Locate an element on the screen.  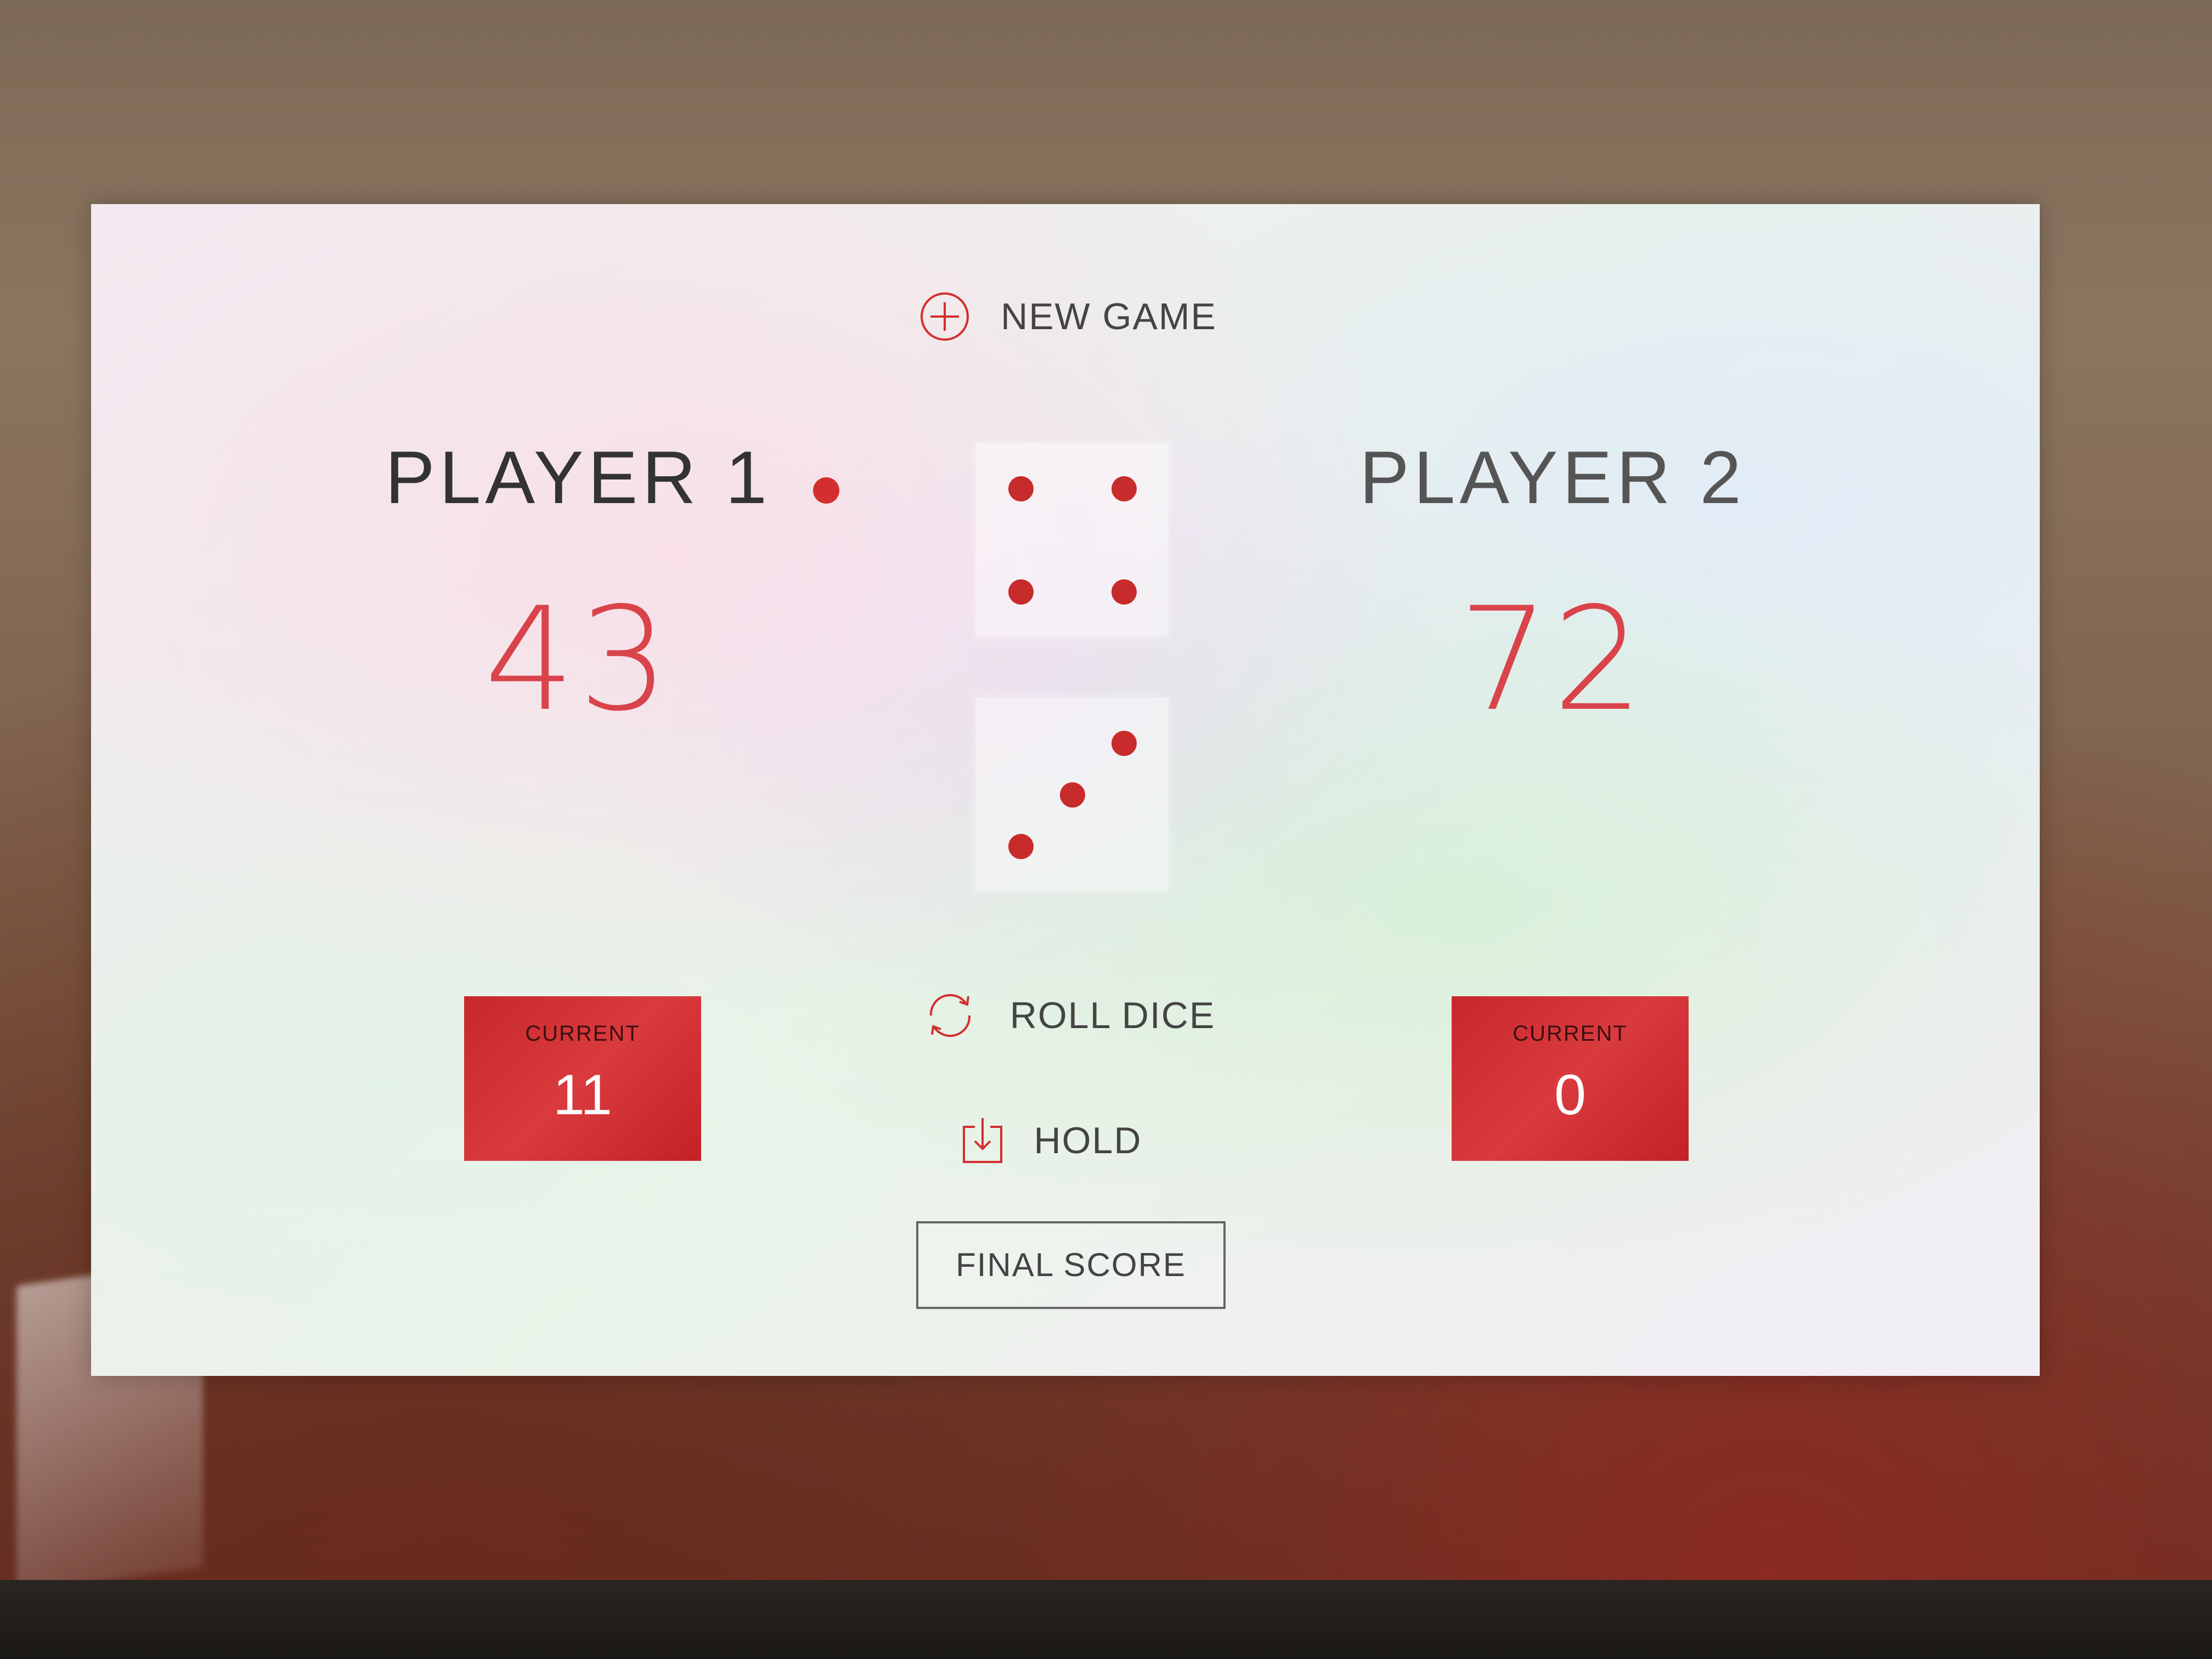
player-2-current-box: CURRENT 0 is located at coordinates (1571, 1078).